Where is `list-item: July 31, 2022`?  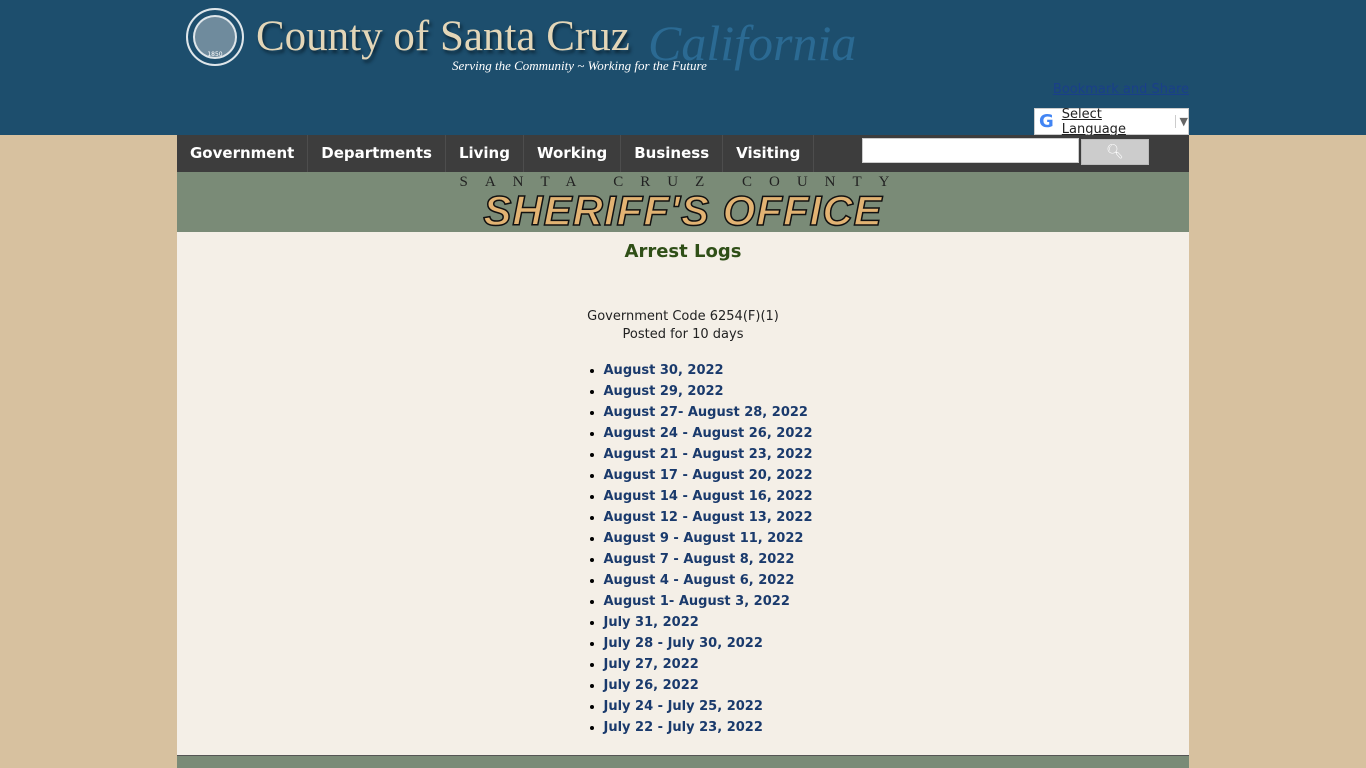
list-item: July 31, 2022 is located at coordinates (708, 622).